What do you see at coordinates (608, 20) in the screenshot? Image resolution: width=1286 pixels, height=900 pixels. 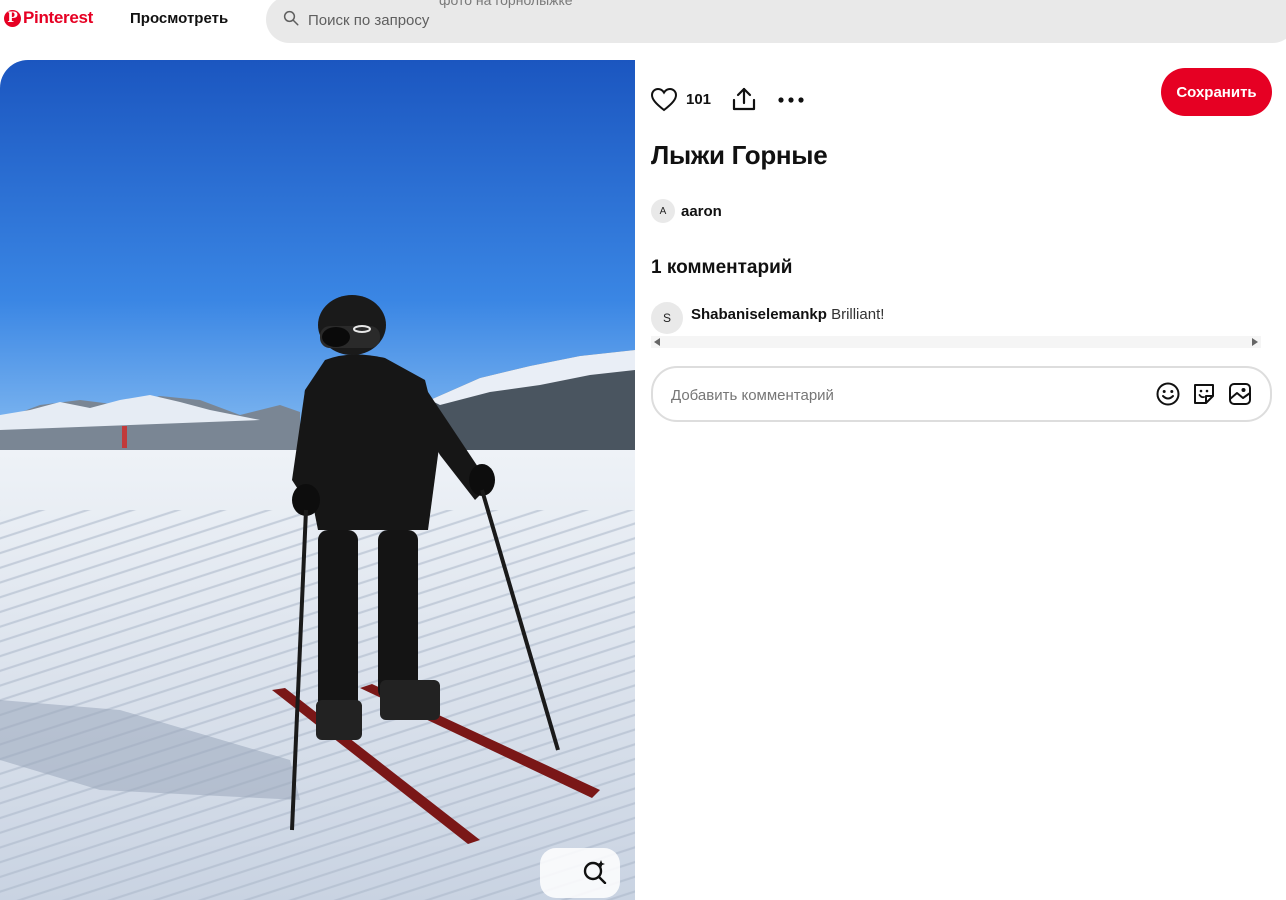 I see `search-input` at bounding box center [608, 20].